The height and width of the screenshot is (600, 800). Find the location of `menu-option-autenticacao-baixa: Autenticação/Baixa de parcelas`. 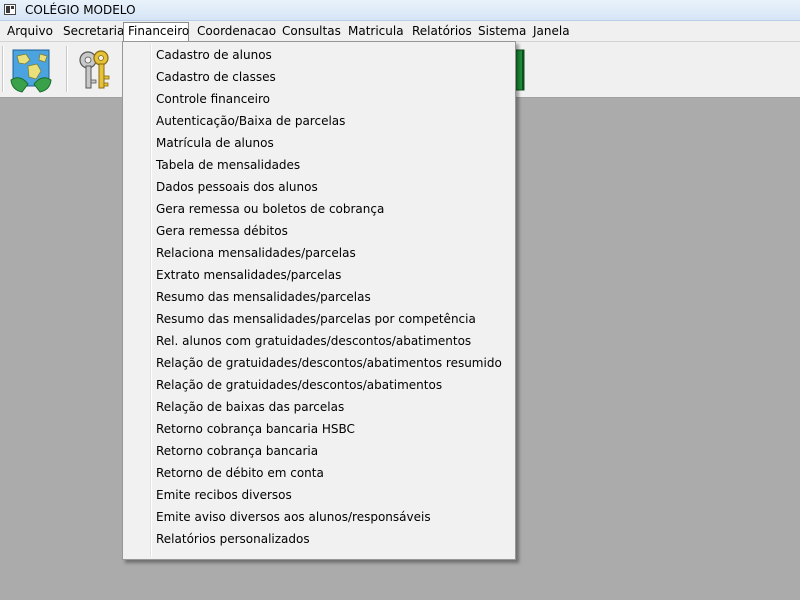

menu-option-autenticacao-baixa: Autenticação/Baixa de parcelas is located at coordinates (319, 121).